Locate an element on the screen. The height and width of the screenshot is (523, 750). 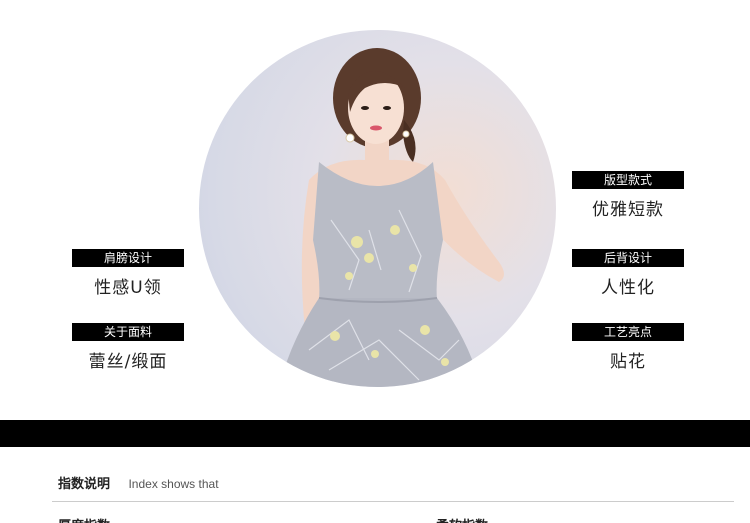
section-divider-band is located at coordinates (375, 433).